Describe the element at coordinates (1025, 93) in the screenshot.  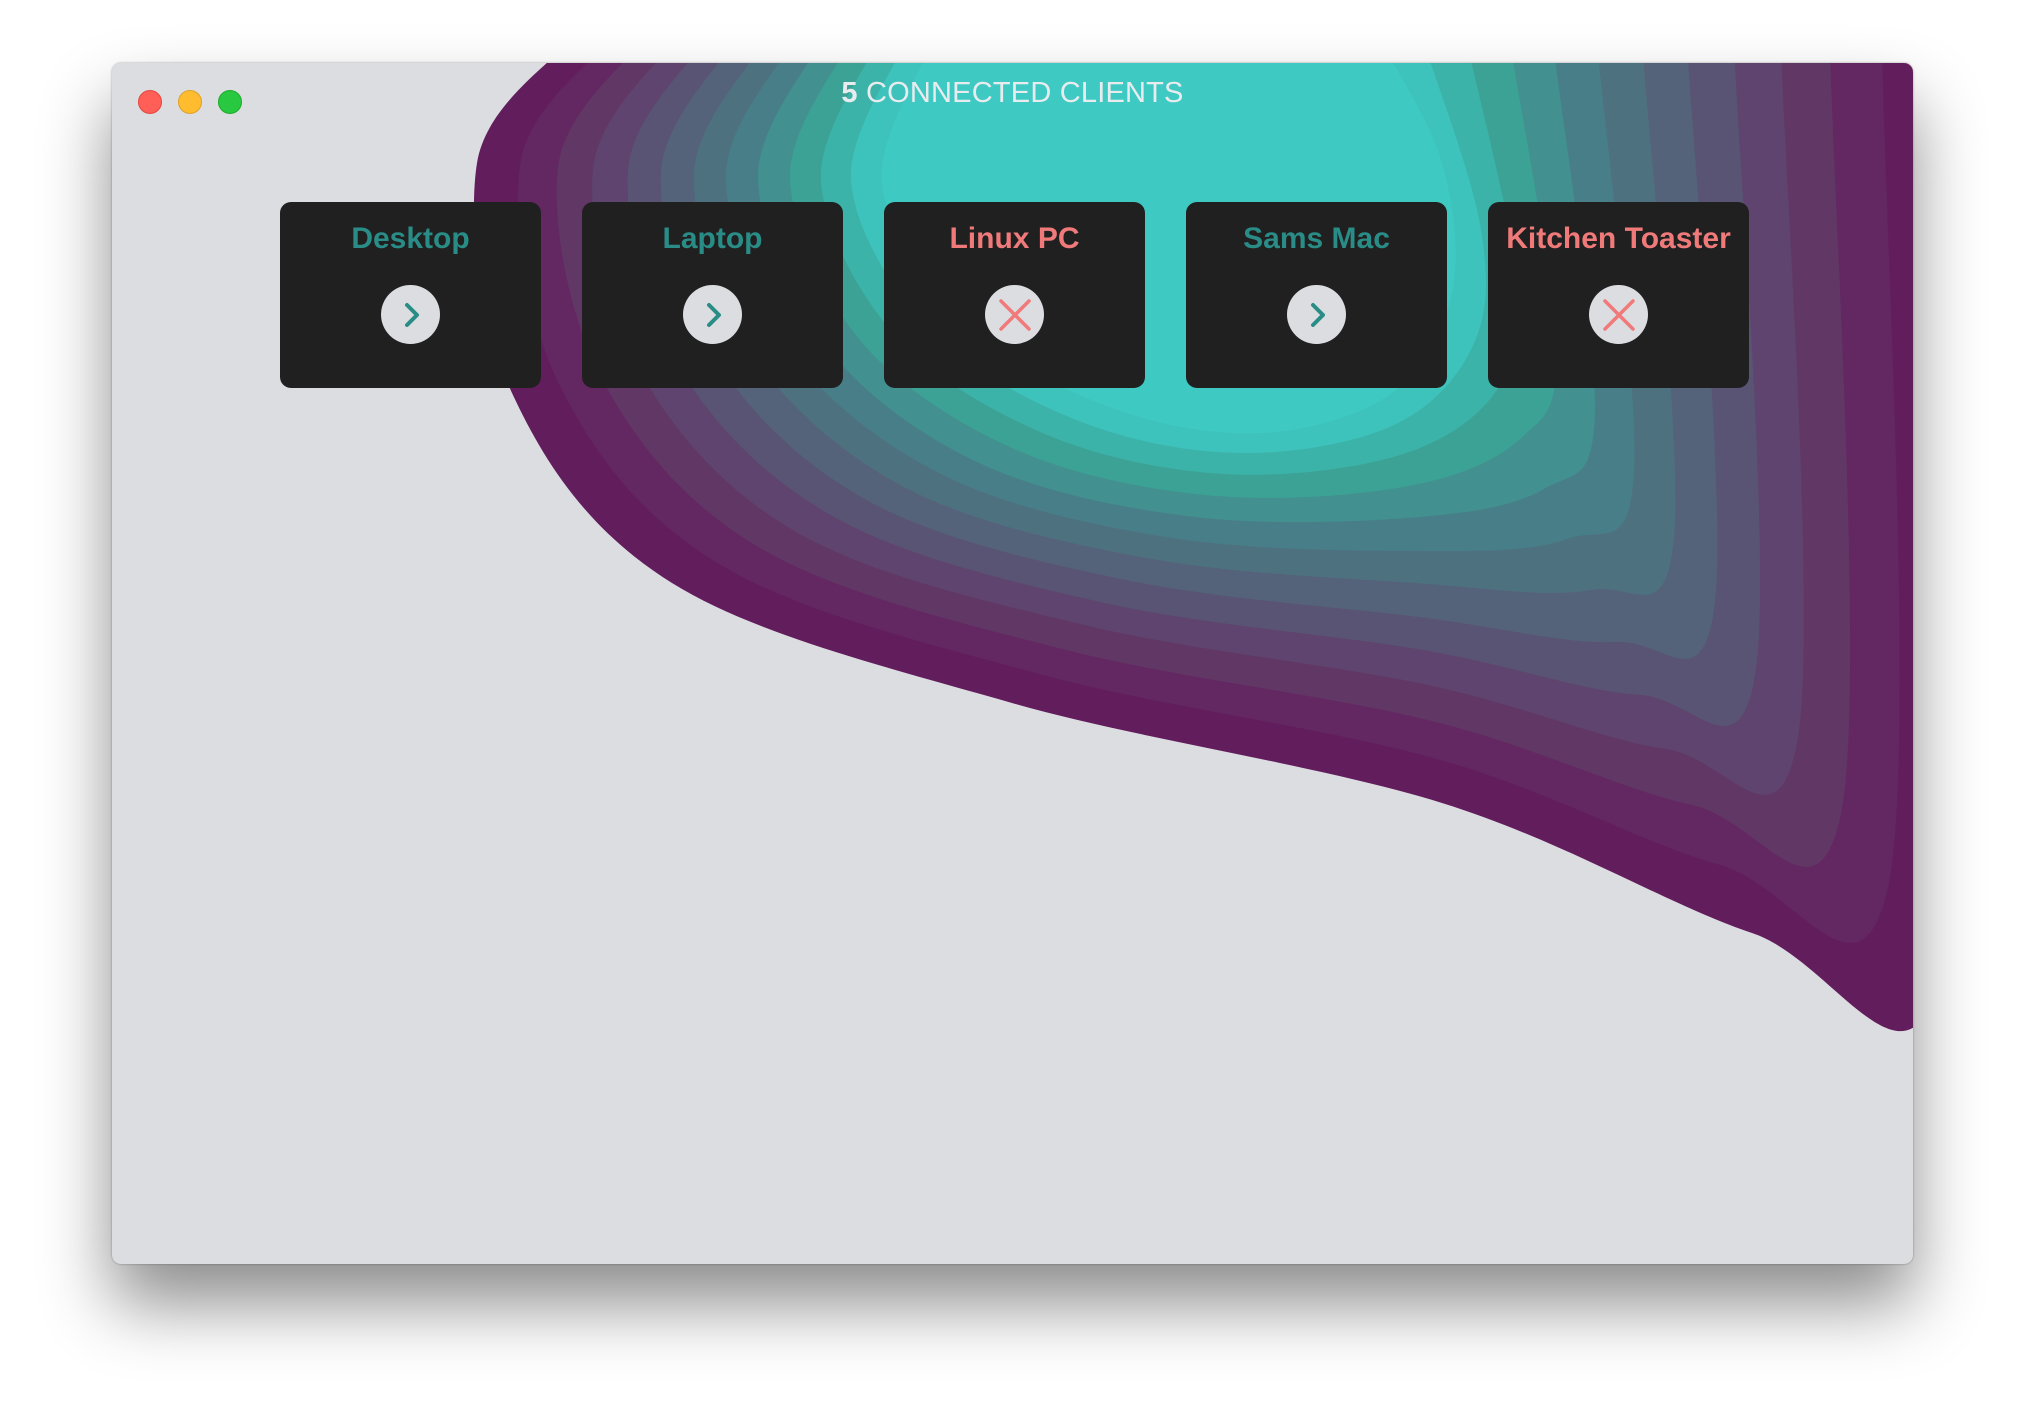
I see `title-label: CONNECTED CLIENTS` at that location.